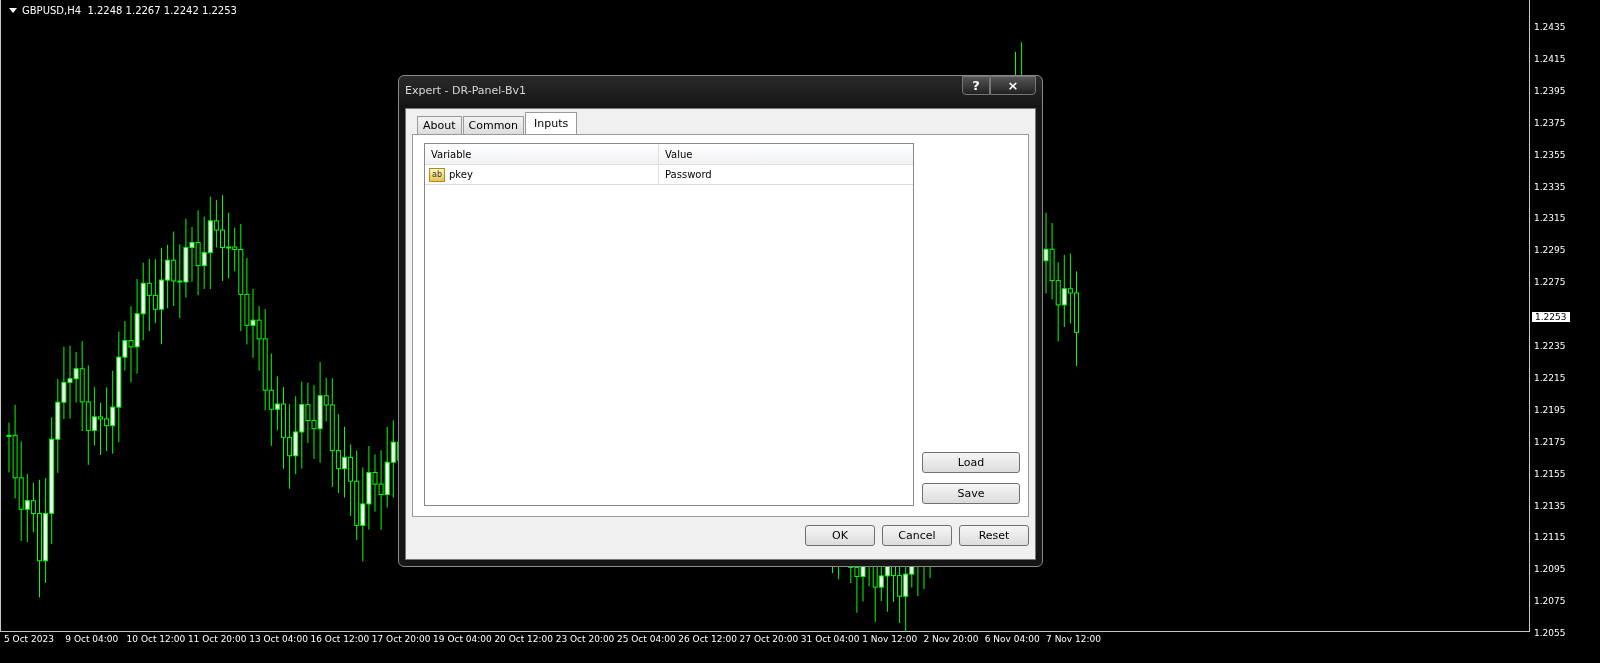 This screenshot has height=663, width=1600. I want to click on dialog-button: OK, so click(840, 535).